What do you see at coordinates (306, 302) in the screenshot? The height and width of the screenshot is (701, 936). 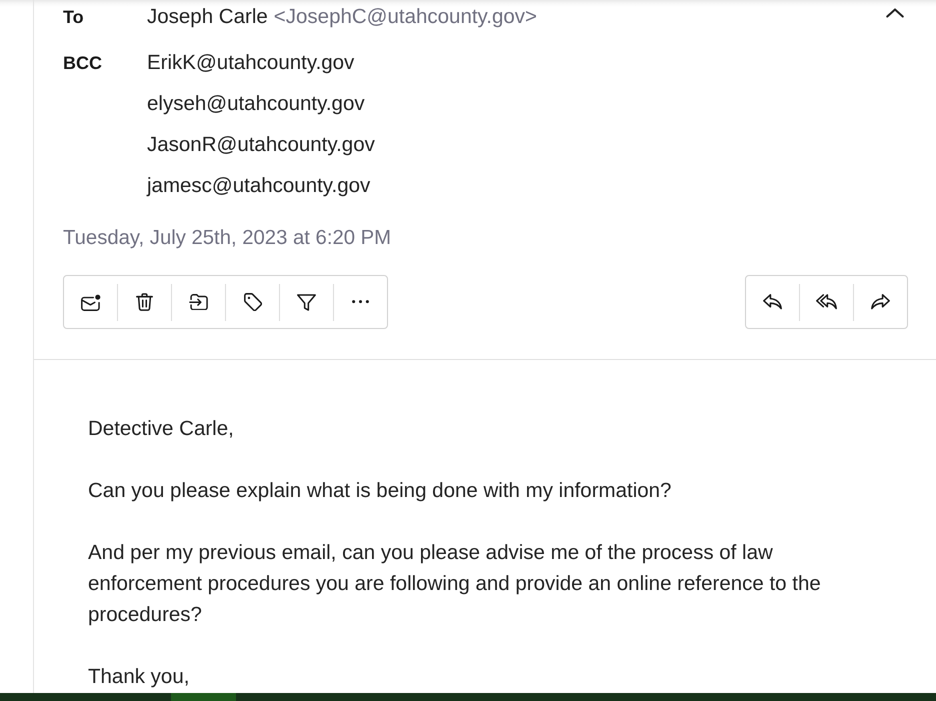 I see `filter-icon` at bounding box center [306, 302].